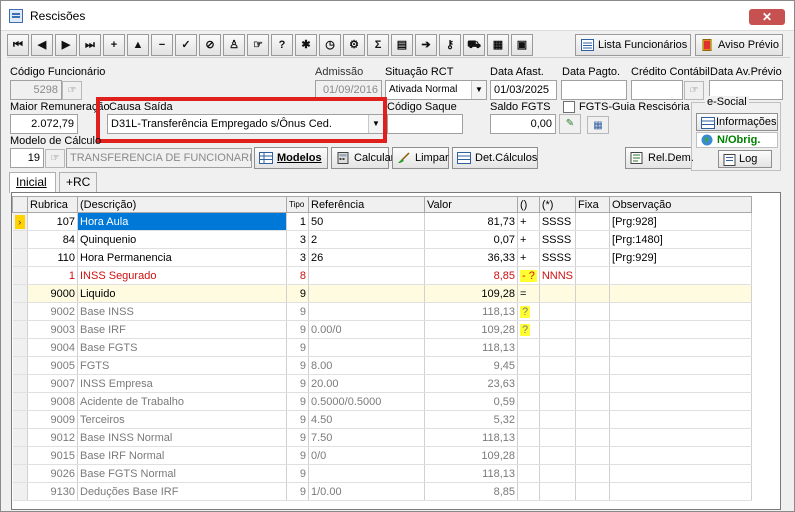 This screenshot has width=795, height=512. What do you see at coordinates (366, 383) in the screenshot?
I see `referencia-cell: 20.00` at bounding box center [366, 383].